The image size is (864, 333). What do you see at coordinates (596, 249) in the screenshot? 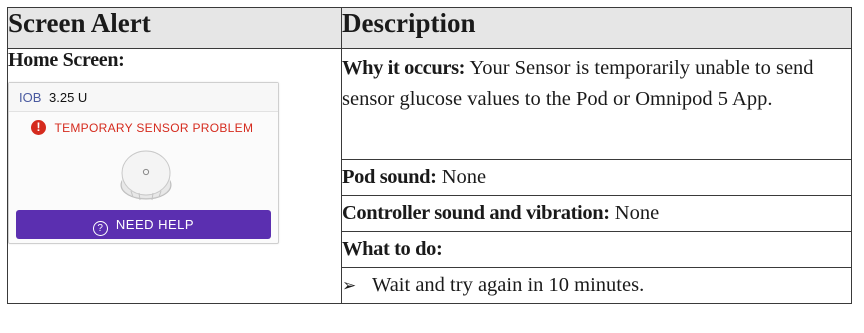
I see `what-to-do-cell: What to do:` at bounding box center [596, 249].